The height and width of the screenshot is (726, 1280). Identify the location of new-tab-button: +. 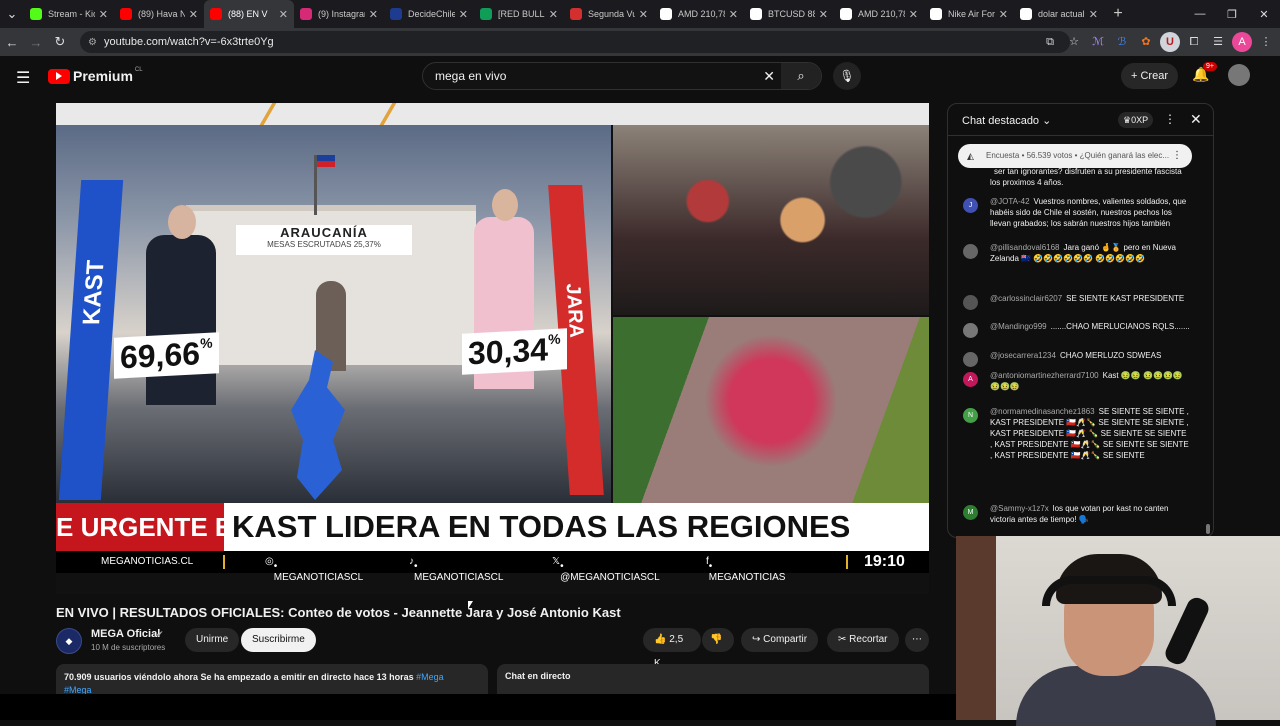
(1118, 14).